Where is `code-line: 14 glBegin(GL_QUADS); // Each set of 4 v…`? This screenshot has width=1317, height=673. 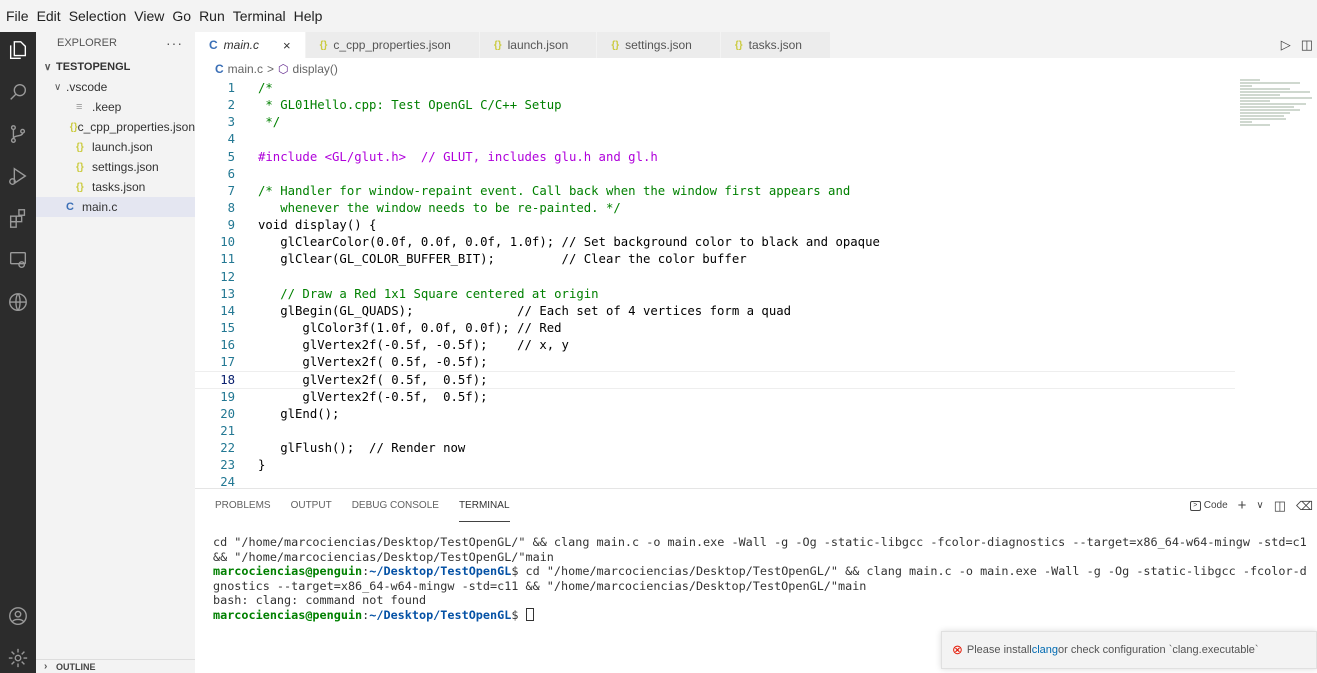 code-line: 14 glBegin(GL_QUADS); // Each set of 4 v… is located at coordinates (720, 311).